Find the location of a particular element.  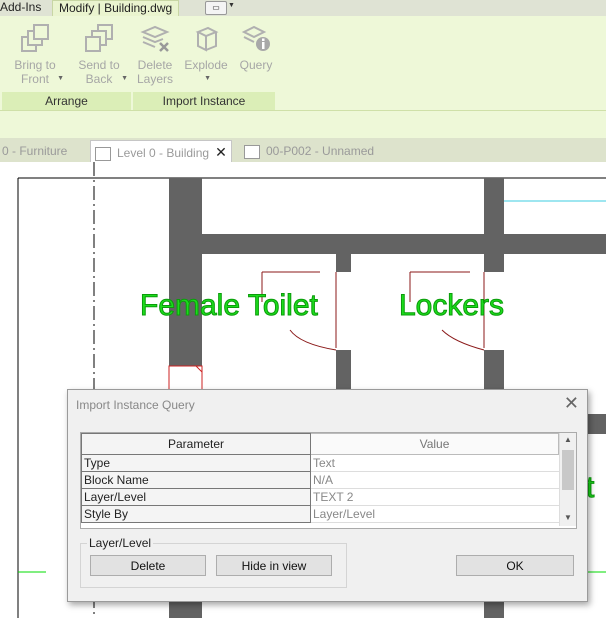

explode-icon is located at coordinates (207, 39).